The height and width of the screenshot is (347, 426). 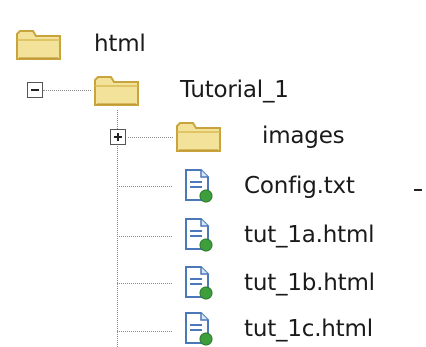 I want to click on minus-icon, so click(x=35, y=90).